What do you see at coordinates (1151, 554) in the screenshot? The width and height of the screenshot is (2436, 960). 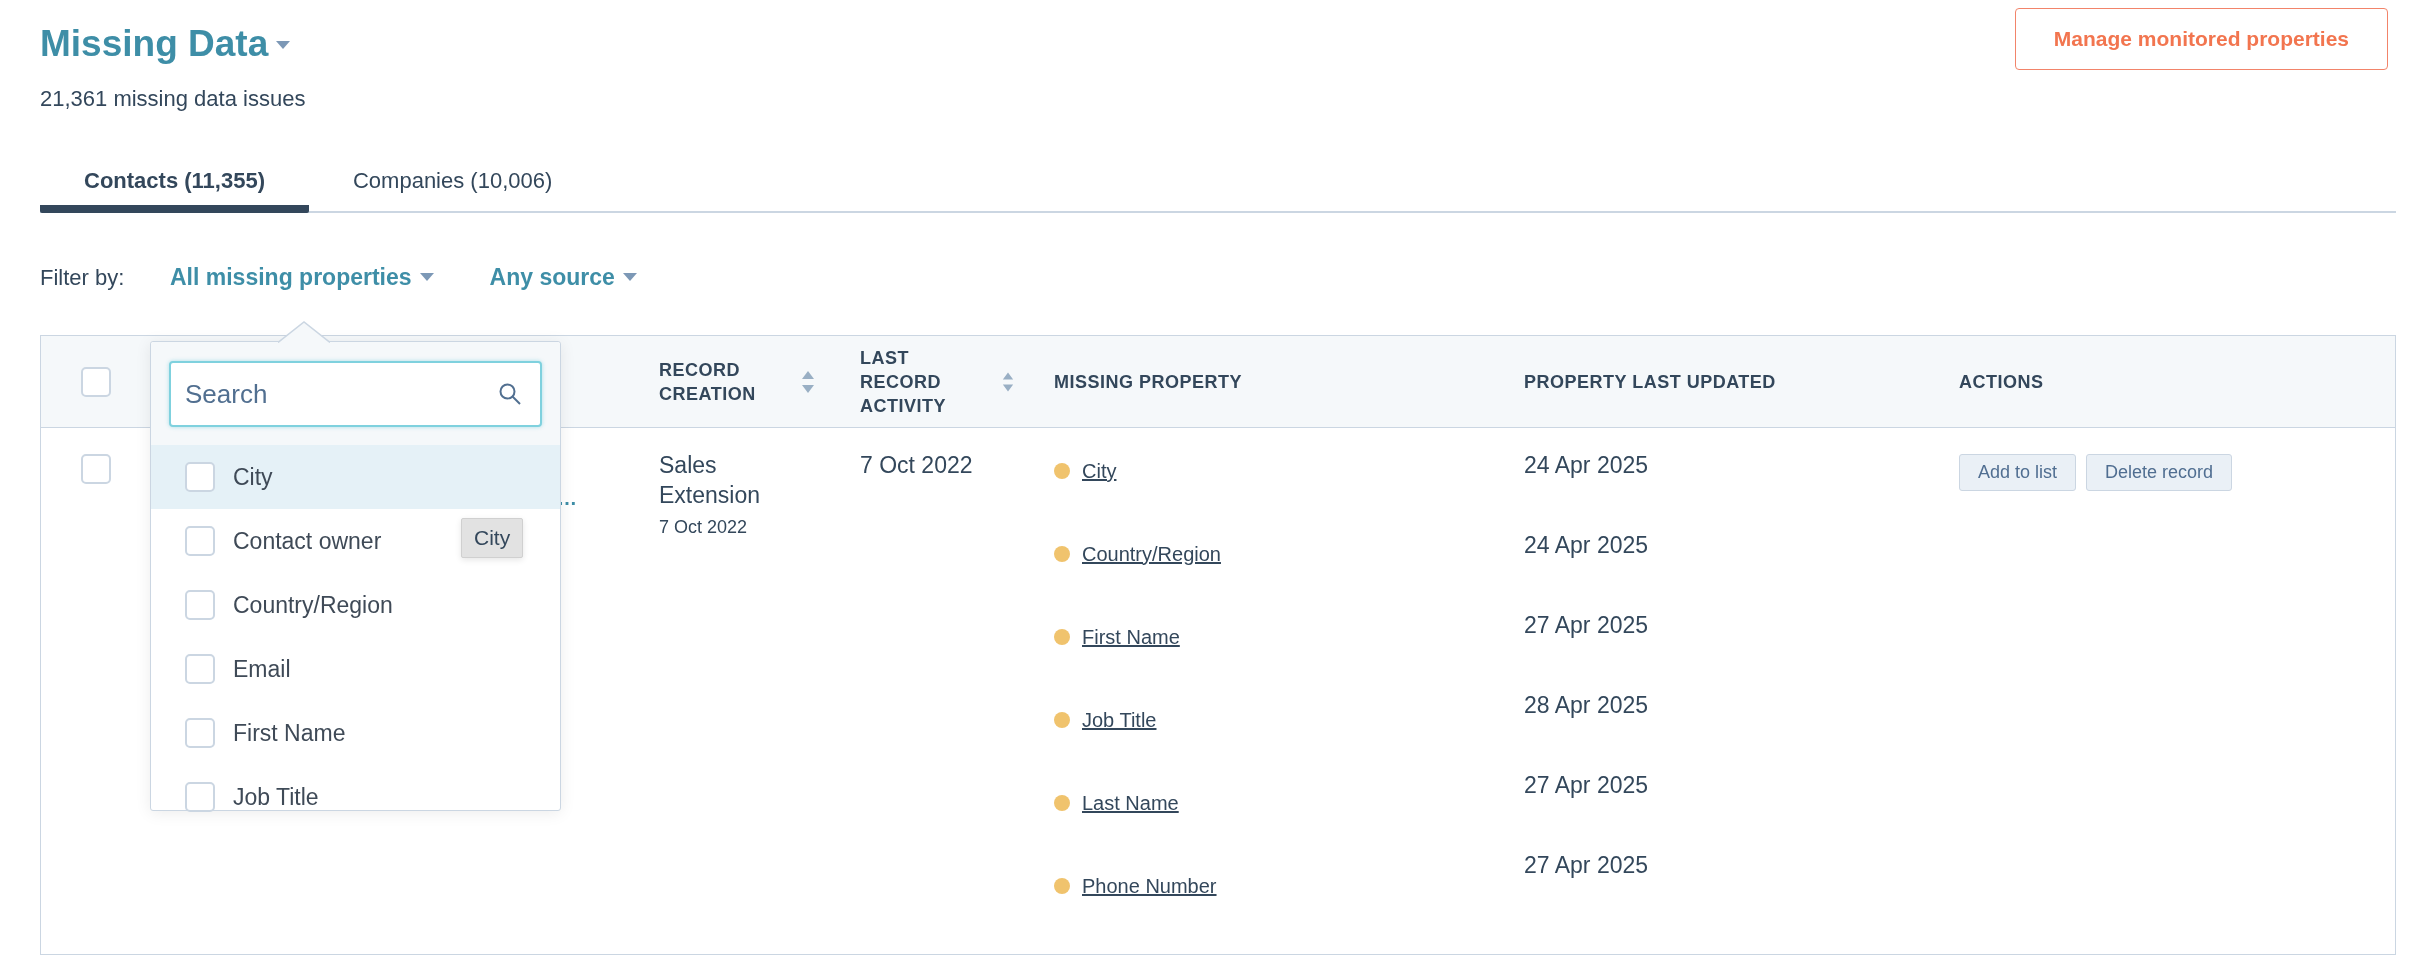 I see `property-link: Country/Region` at bounding box center [1151, 554].